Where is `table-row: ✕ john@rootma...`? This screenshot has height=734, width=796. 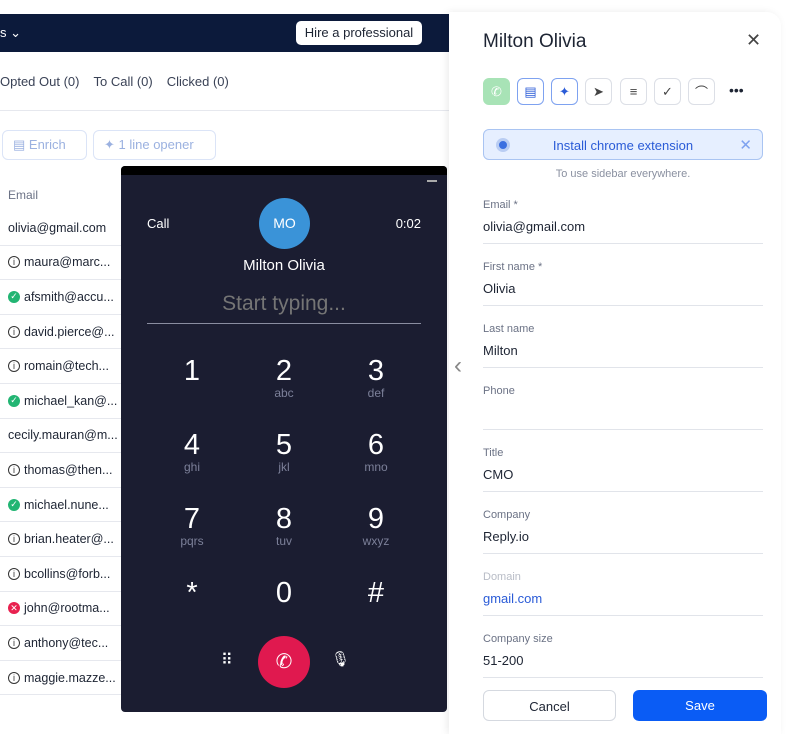
table-row: ✕ john@rootma... is located at coordinates (61, 609).